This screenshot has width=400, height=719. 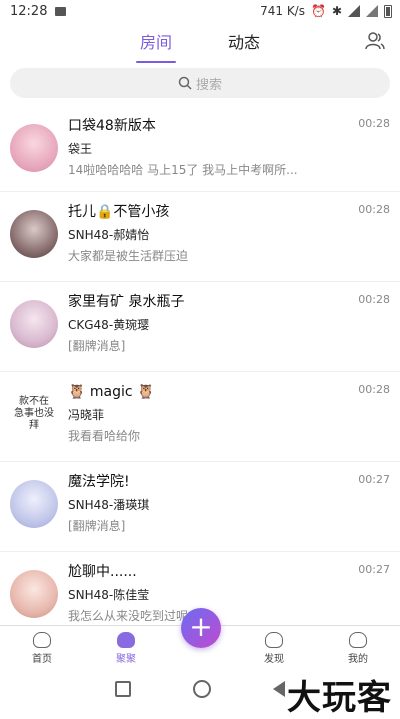 What do you see at coordinates (112, 126) in the screenshot?
I see `room-title: 口袋48新版本` at bounding box center [112, 126].